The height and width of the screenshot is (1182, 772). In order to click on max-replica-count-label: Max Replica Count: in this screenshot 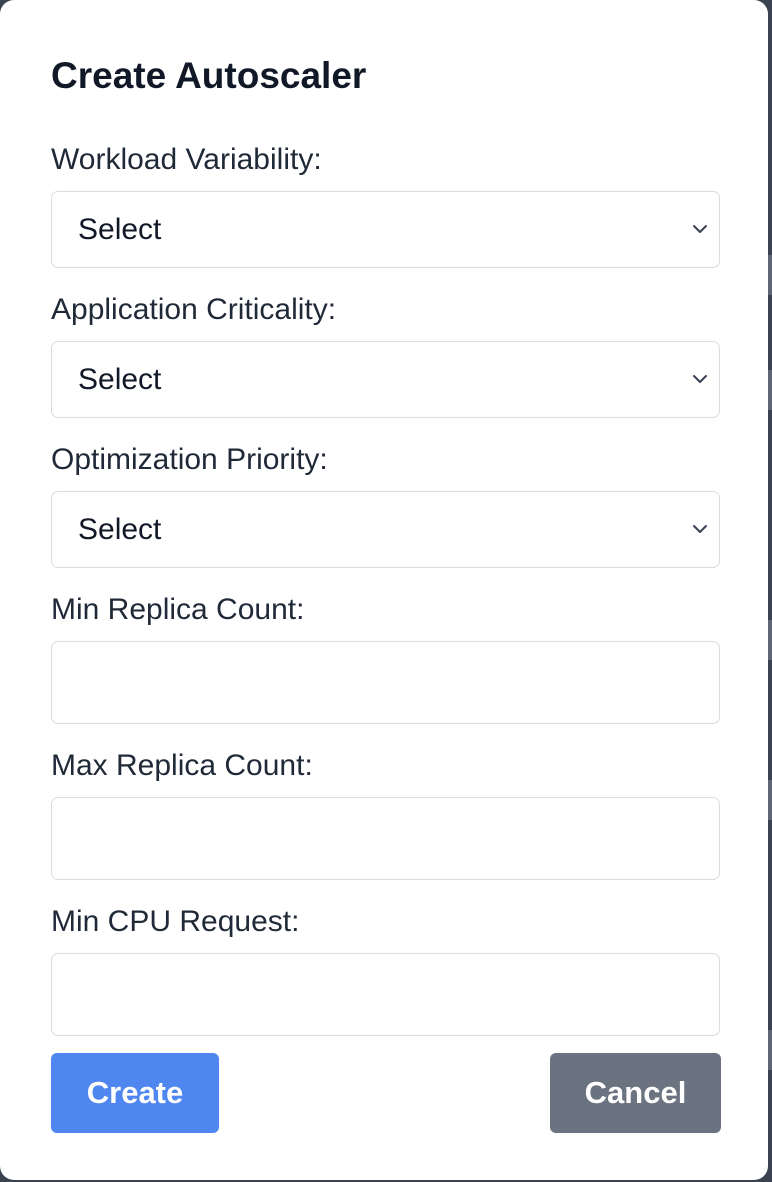, I will do `click(182, 765)`.